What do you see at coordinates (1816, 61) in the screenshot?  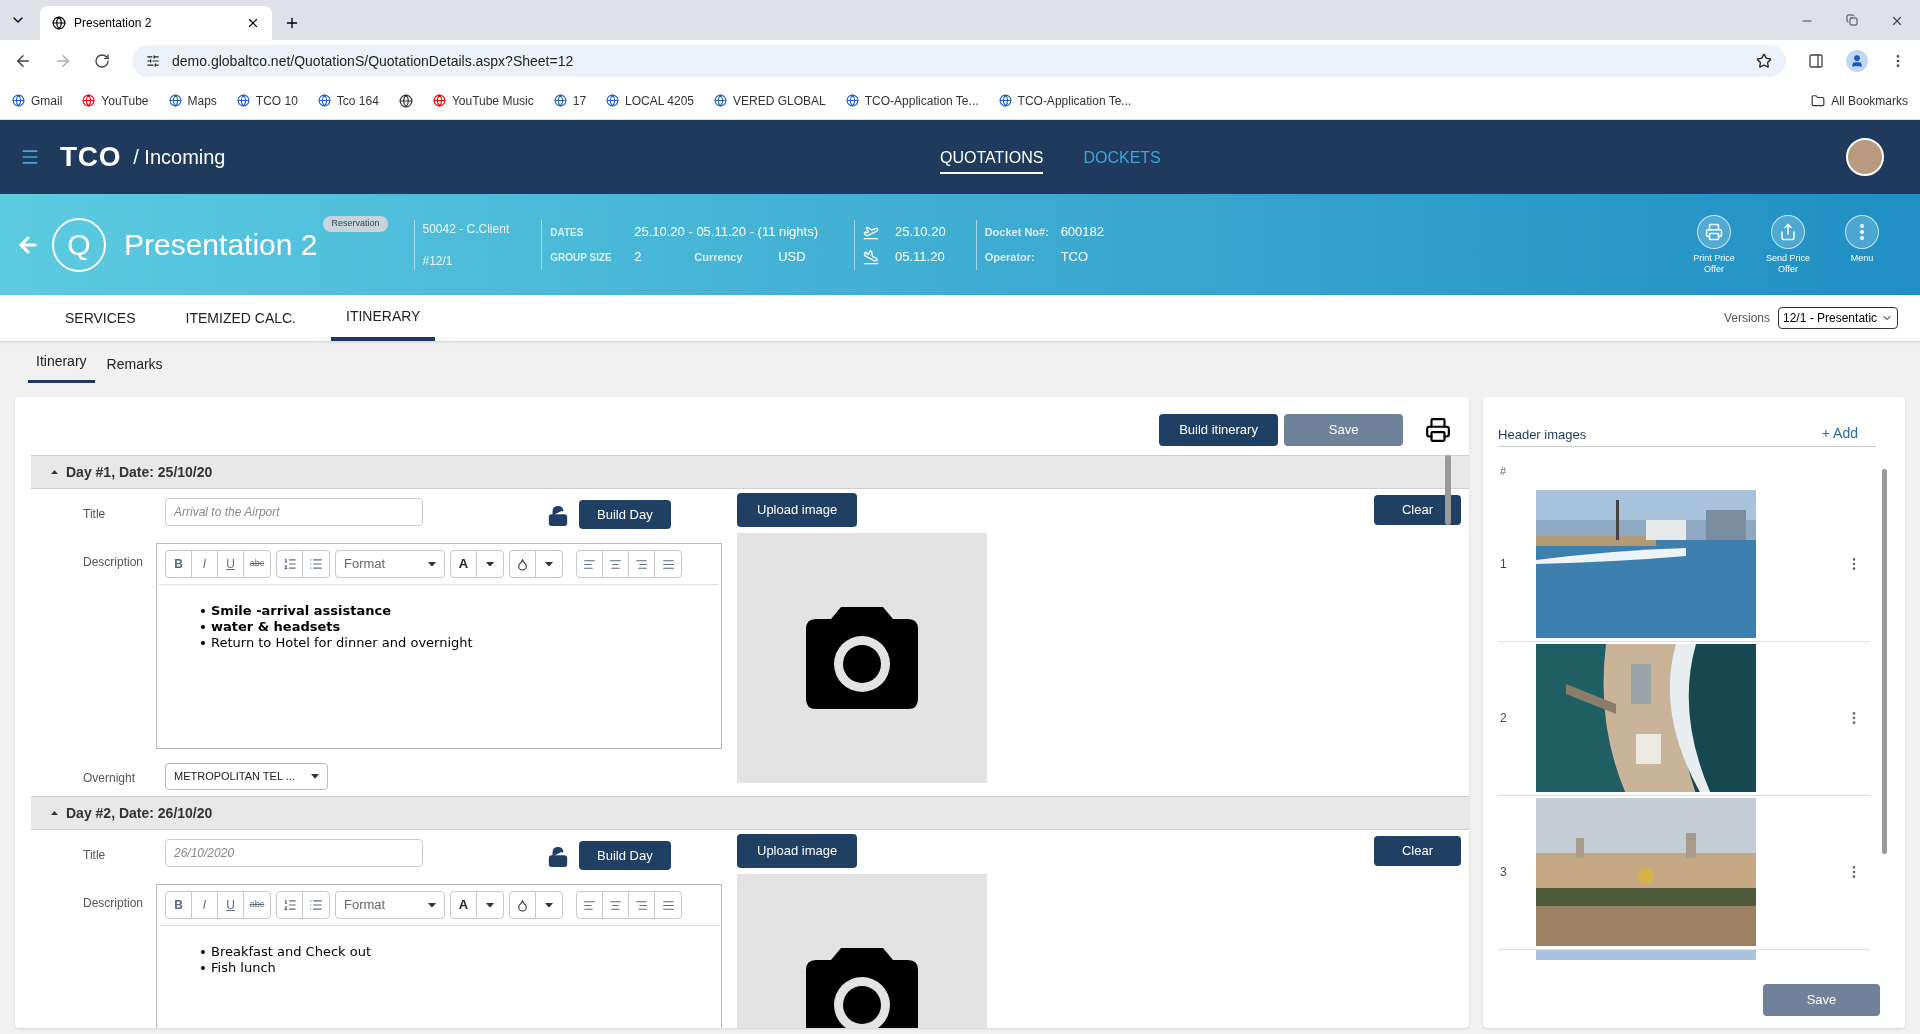 I see `side-panel-icon` at bounding box center [1816, 61].